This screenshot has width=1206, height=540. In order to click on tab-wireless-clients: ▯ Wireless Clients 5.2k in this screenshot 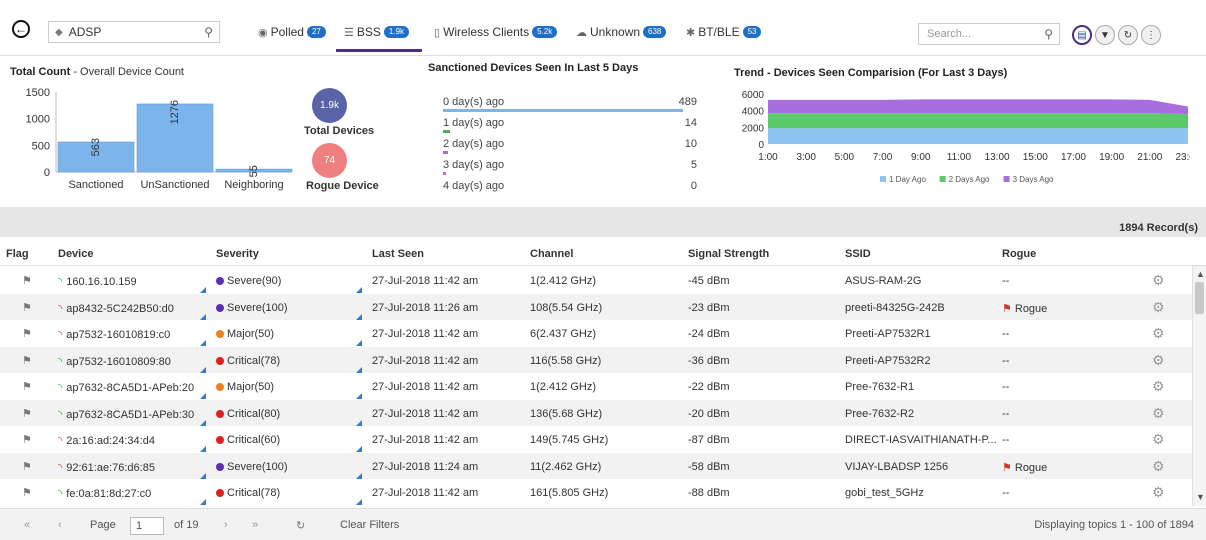, I will do `click(496, 32)`.